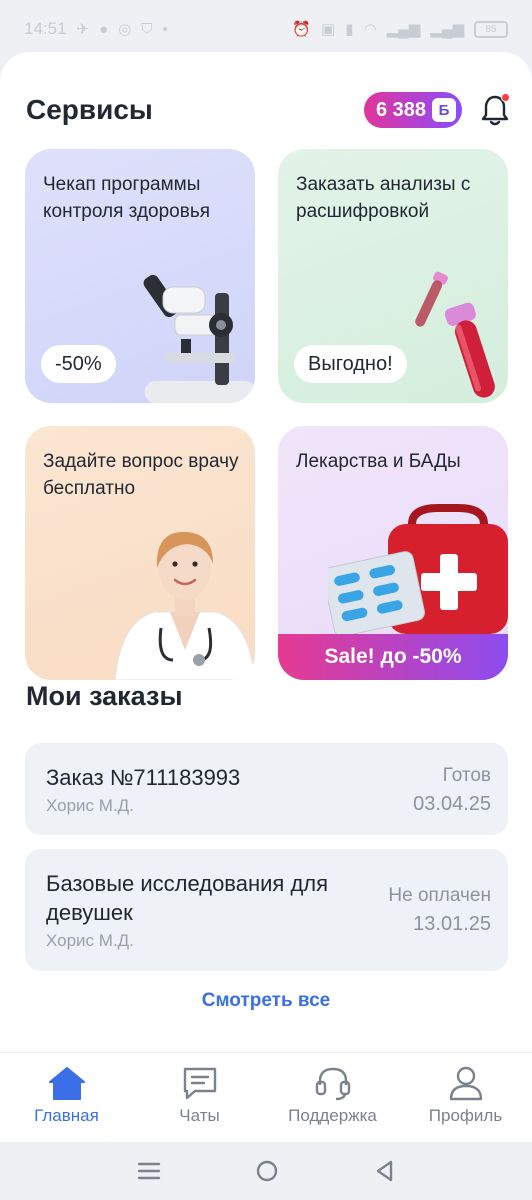 This screenshot has height=1200, width=532. I want to click on status-right: ⏰ ▣ ▮ ◠ ▂▄▆ ▂▄▆ 85, so click(400, 29).